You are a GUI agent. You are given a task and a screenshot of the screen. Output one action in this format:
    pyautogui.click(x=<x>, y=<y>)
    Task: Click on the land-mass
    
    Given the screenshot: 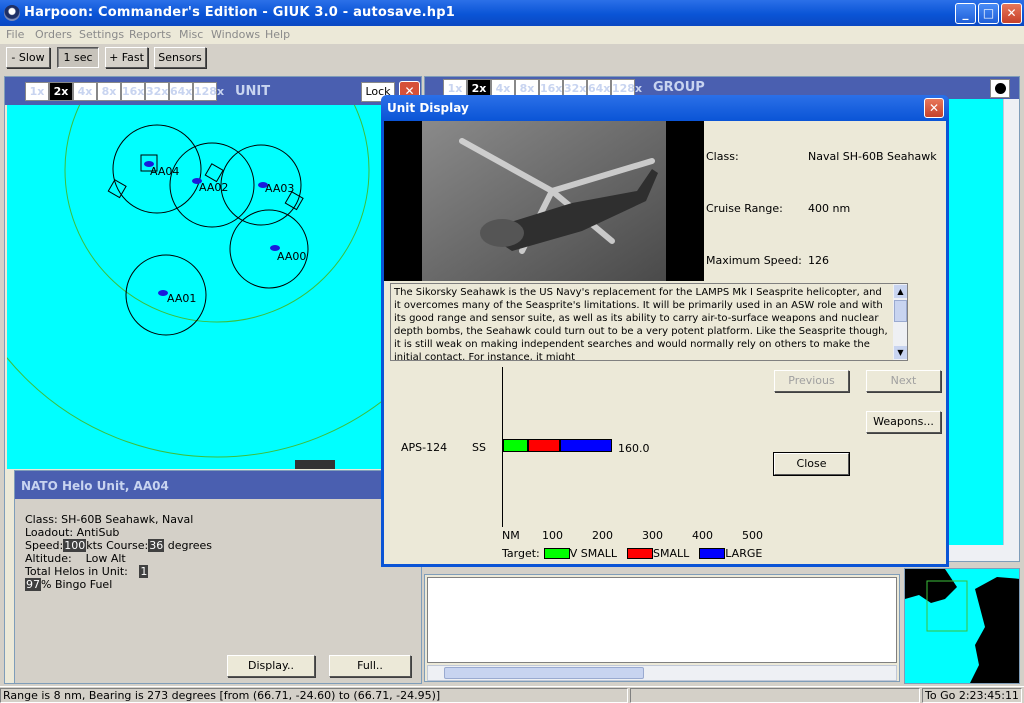 What is the action you would take?
    pyautogui.click(x=315, y=464)
    